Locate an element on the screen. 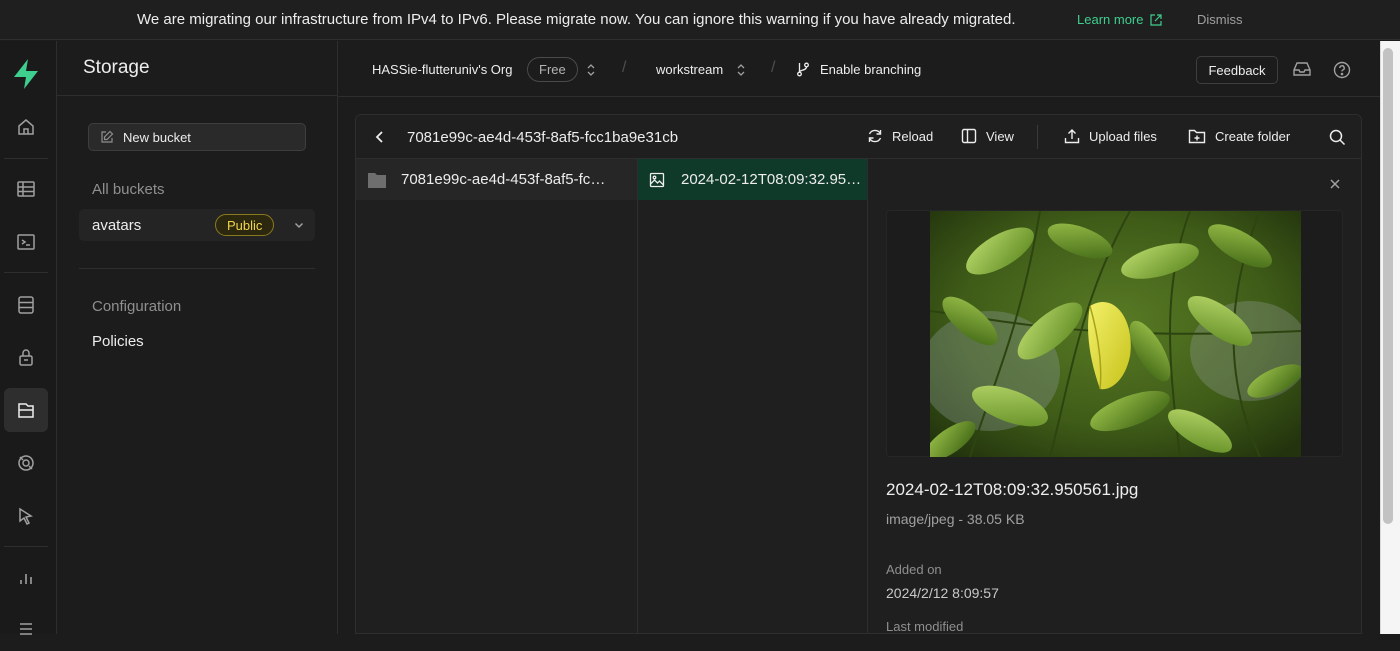 This screenshot has height=651, width=1400. scrollbar-thumb is located at coordinates (1388, 286).